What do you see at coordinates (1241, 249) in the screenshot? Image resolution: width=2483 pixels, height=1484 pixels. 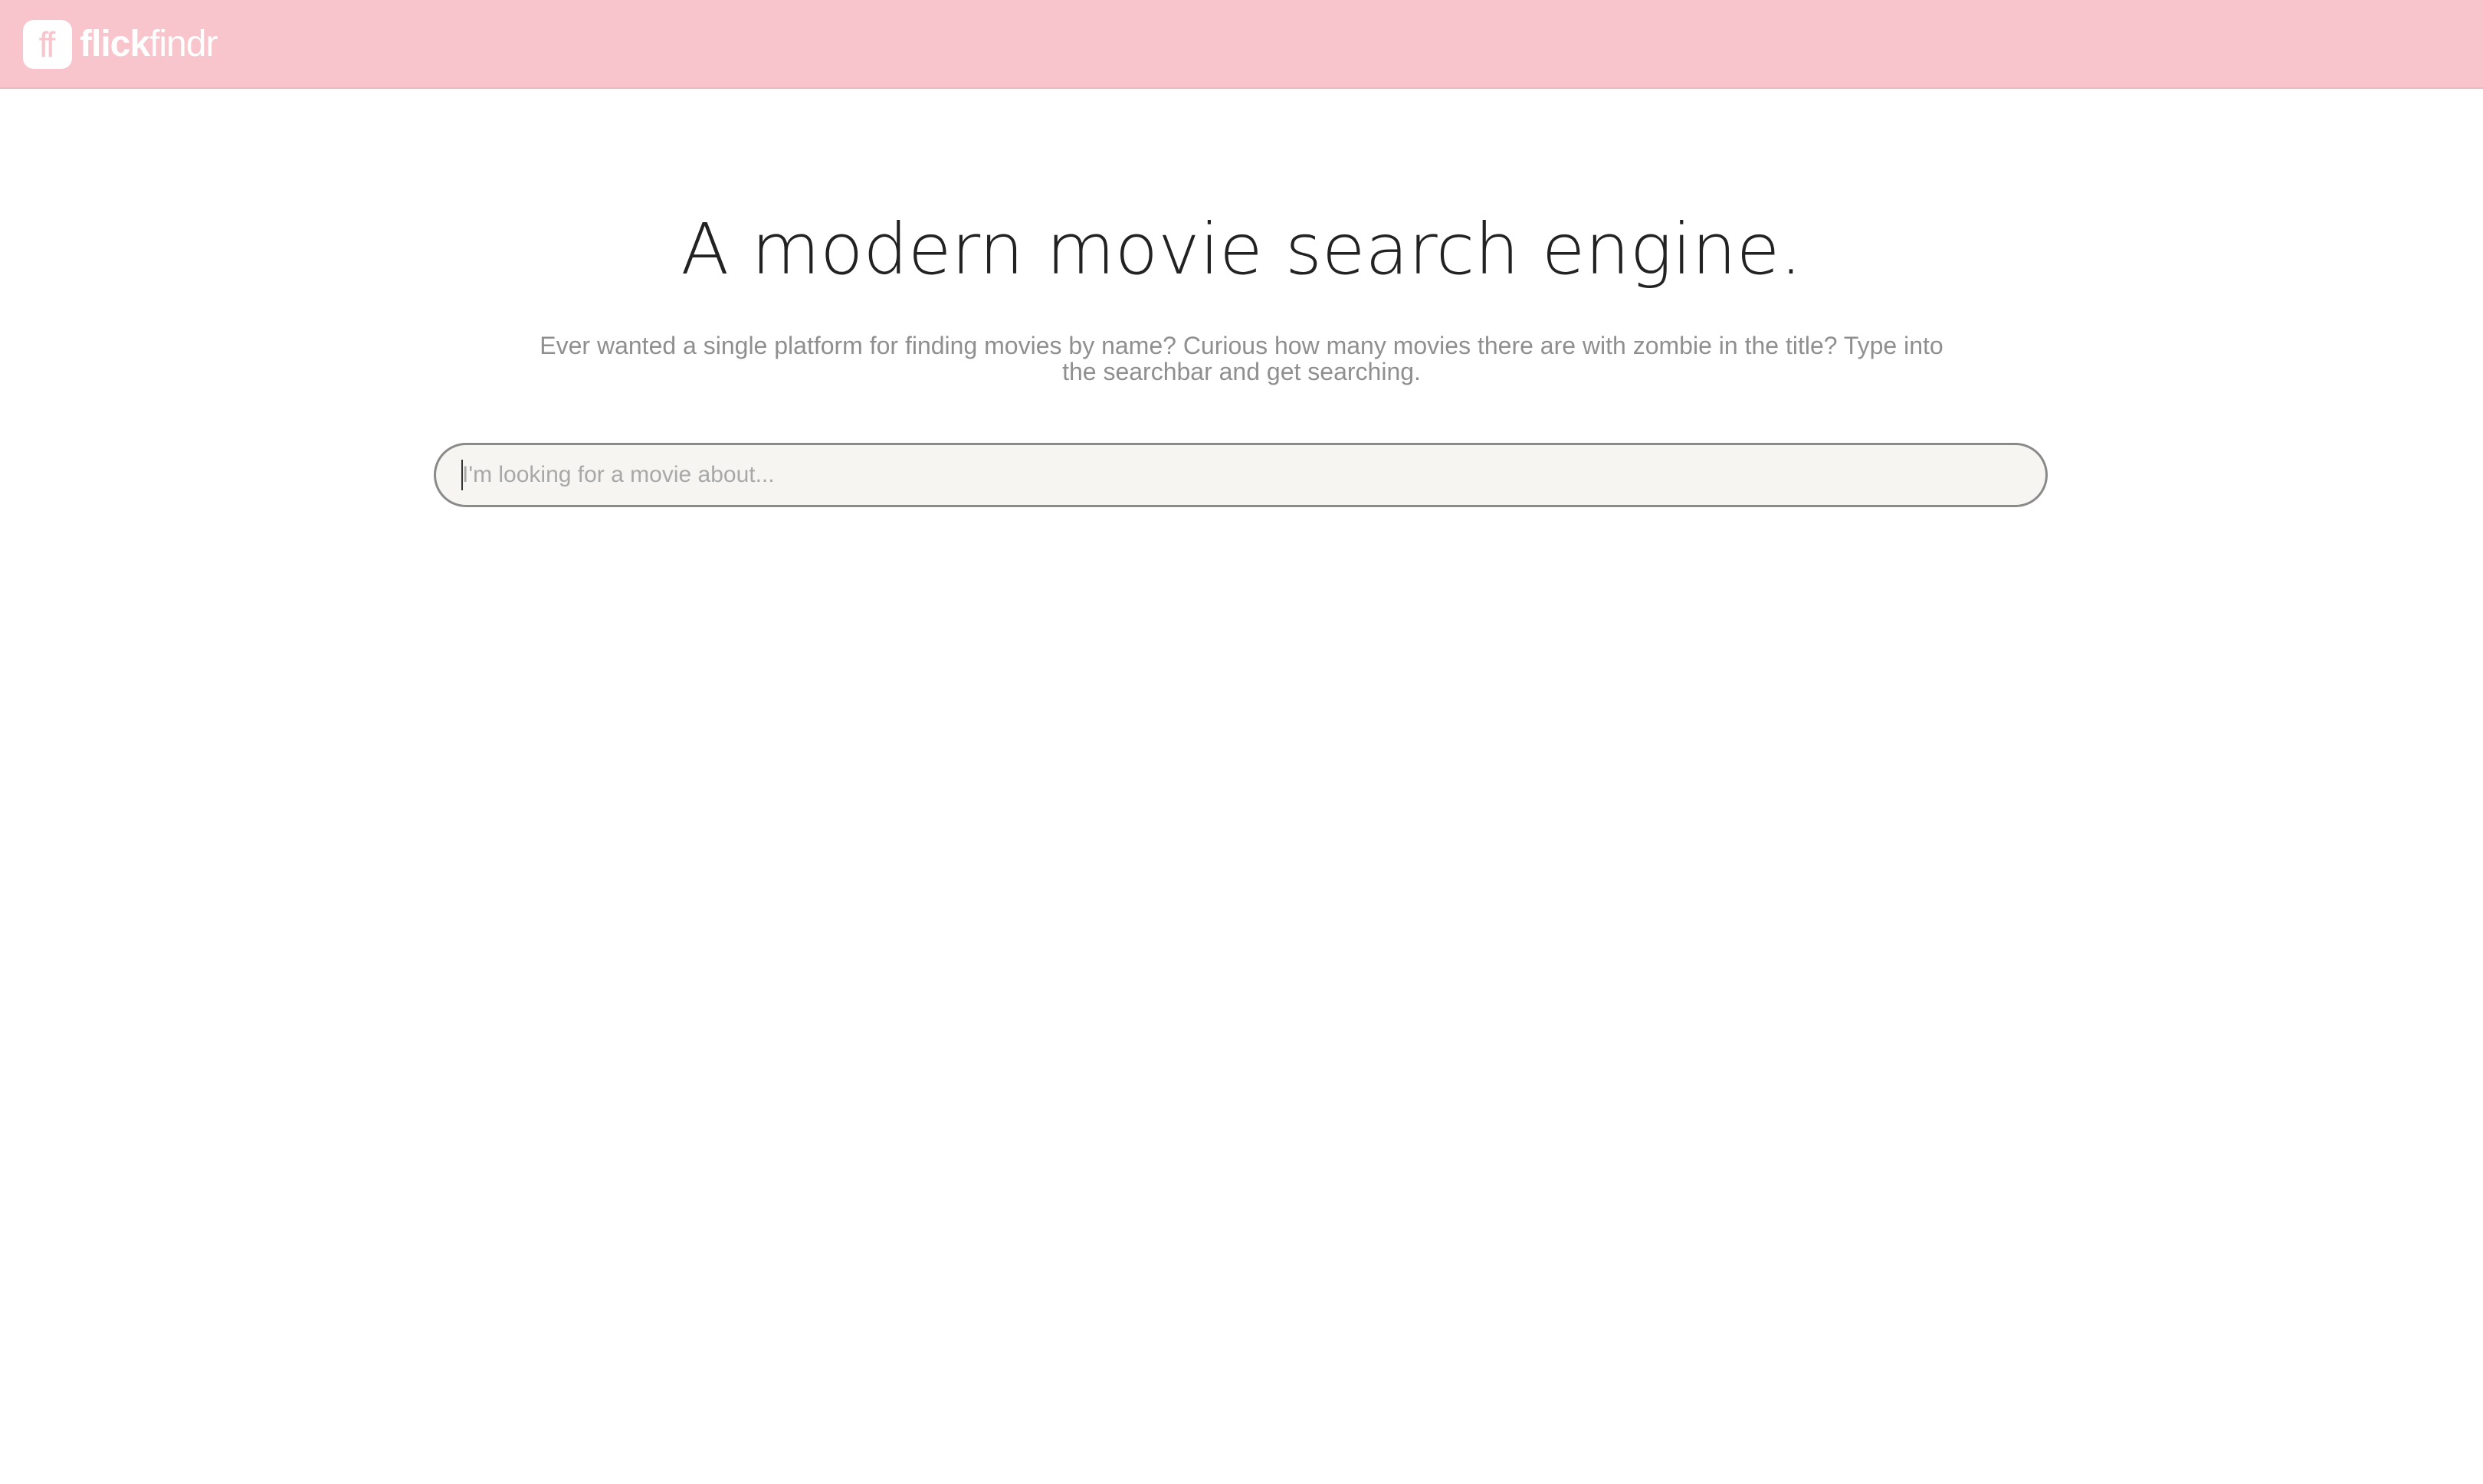 I see `page-headline: A modern movie search engine.` at bounding box center [1241, 249].